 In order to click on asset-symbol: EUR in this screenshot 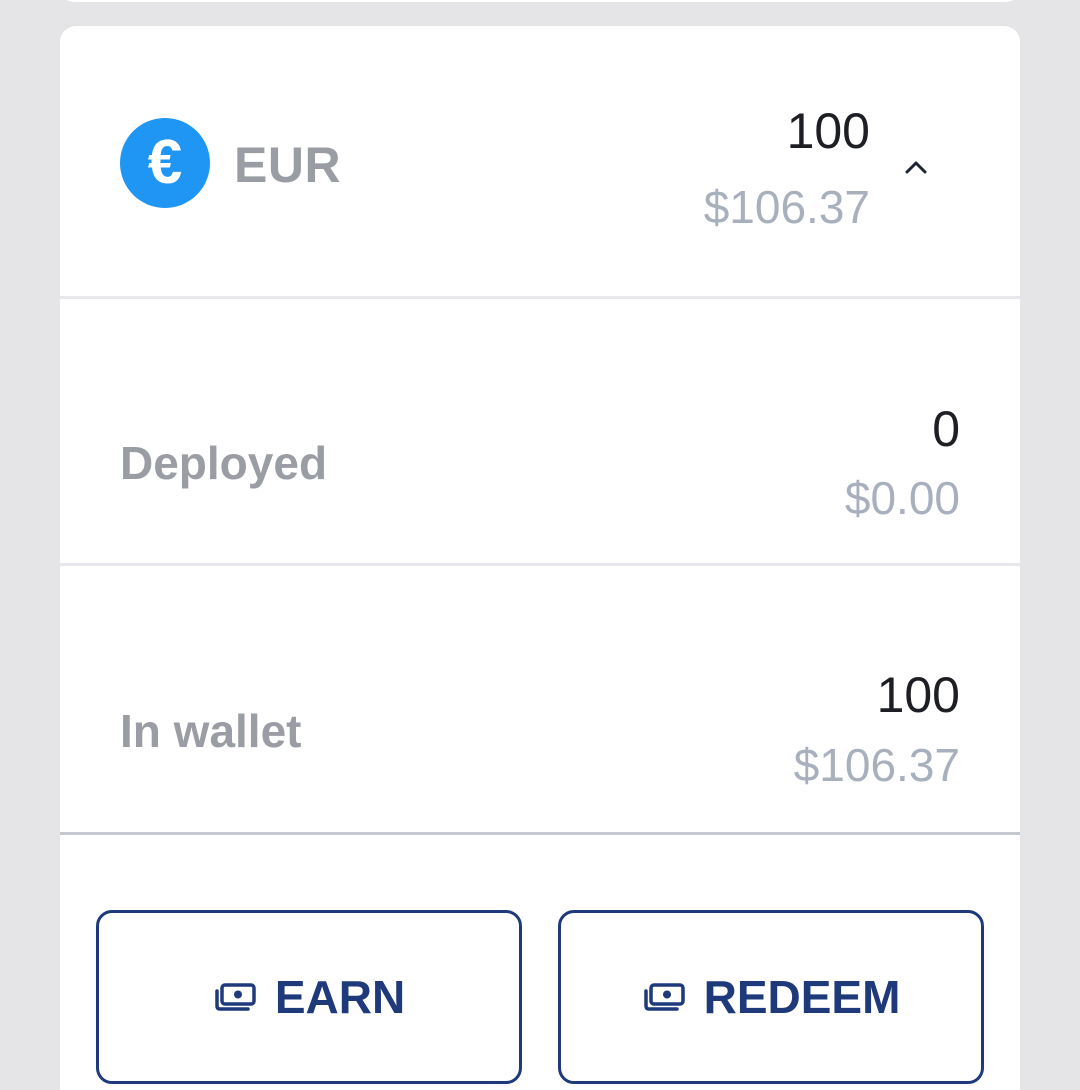, I will do `click(288, 165)`.